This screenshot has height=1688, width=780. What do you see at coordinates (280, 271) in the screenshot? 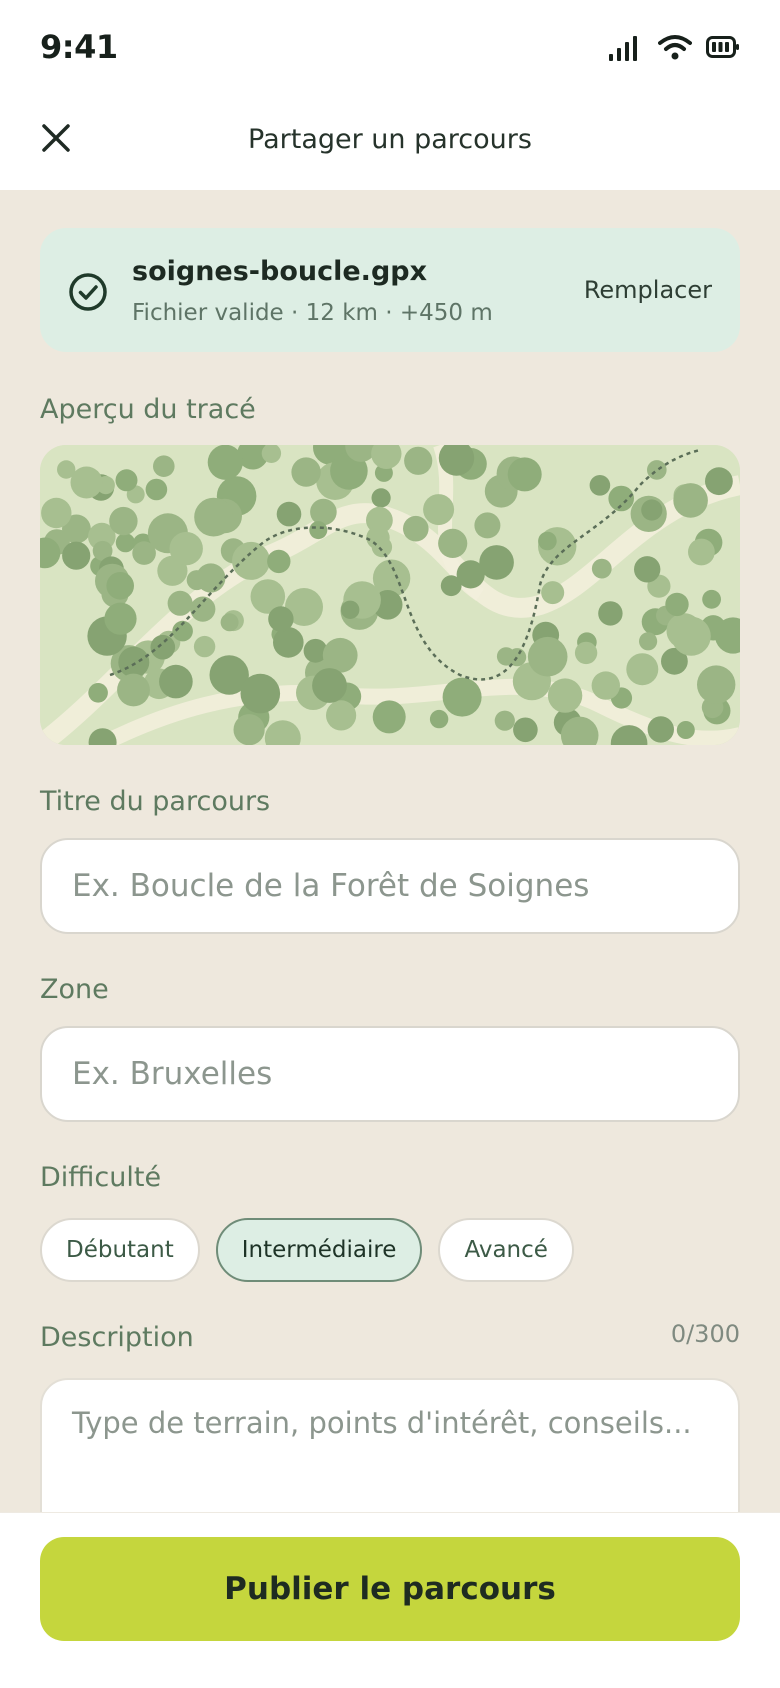
I see `file-name: soignes-boucle.gpx` at bounding box center [280, 271].